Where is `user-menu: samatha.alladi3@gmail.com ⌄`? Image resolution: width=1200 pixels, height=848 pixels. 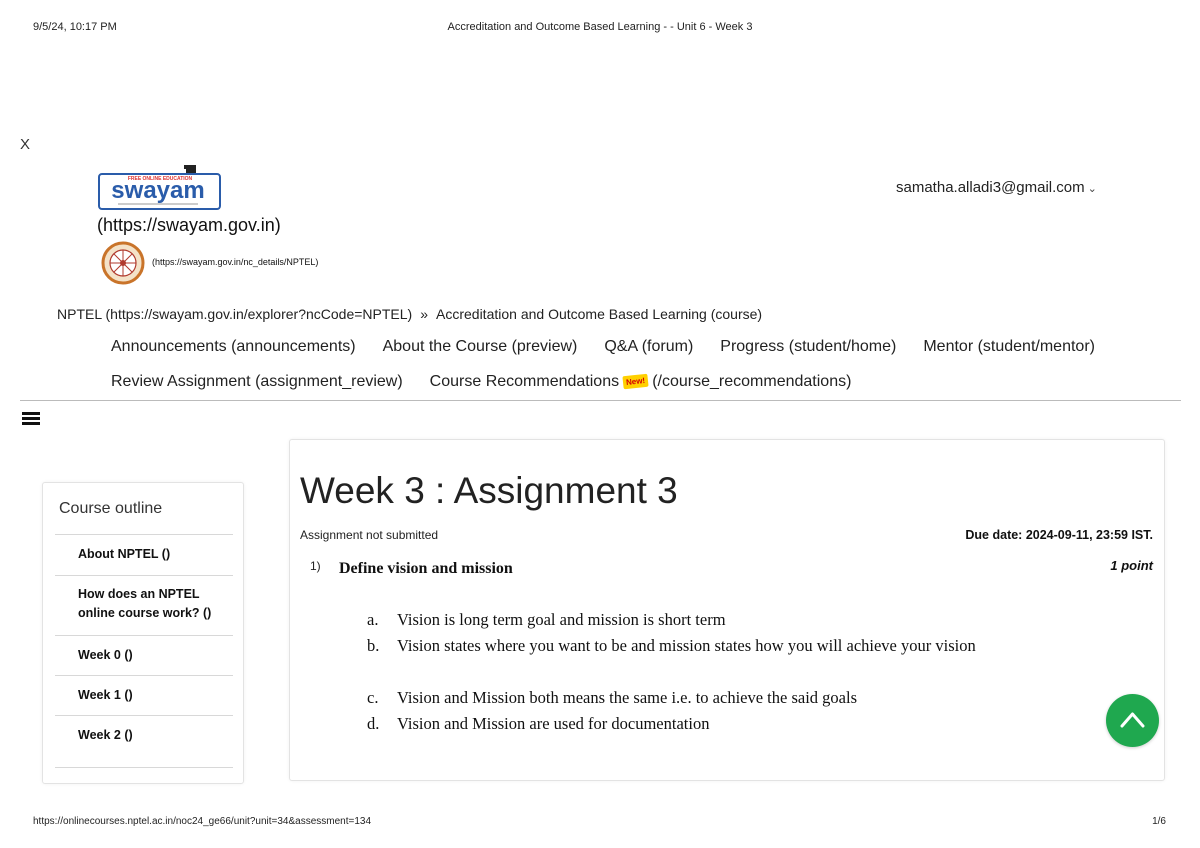 user-menu: samatha.alladi3@gmail.com ⌄ is located at coordinates (996, 187).